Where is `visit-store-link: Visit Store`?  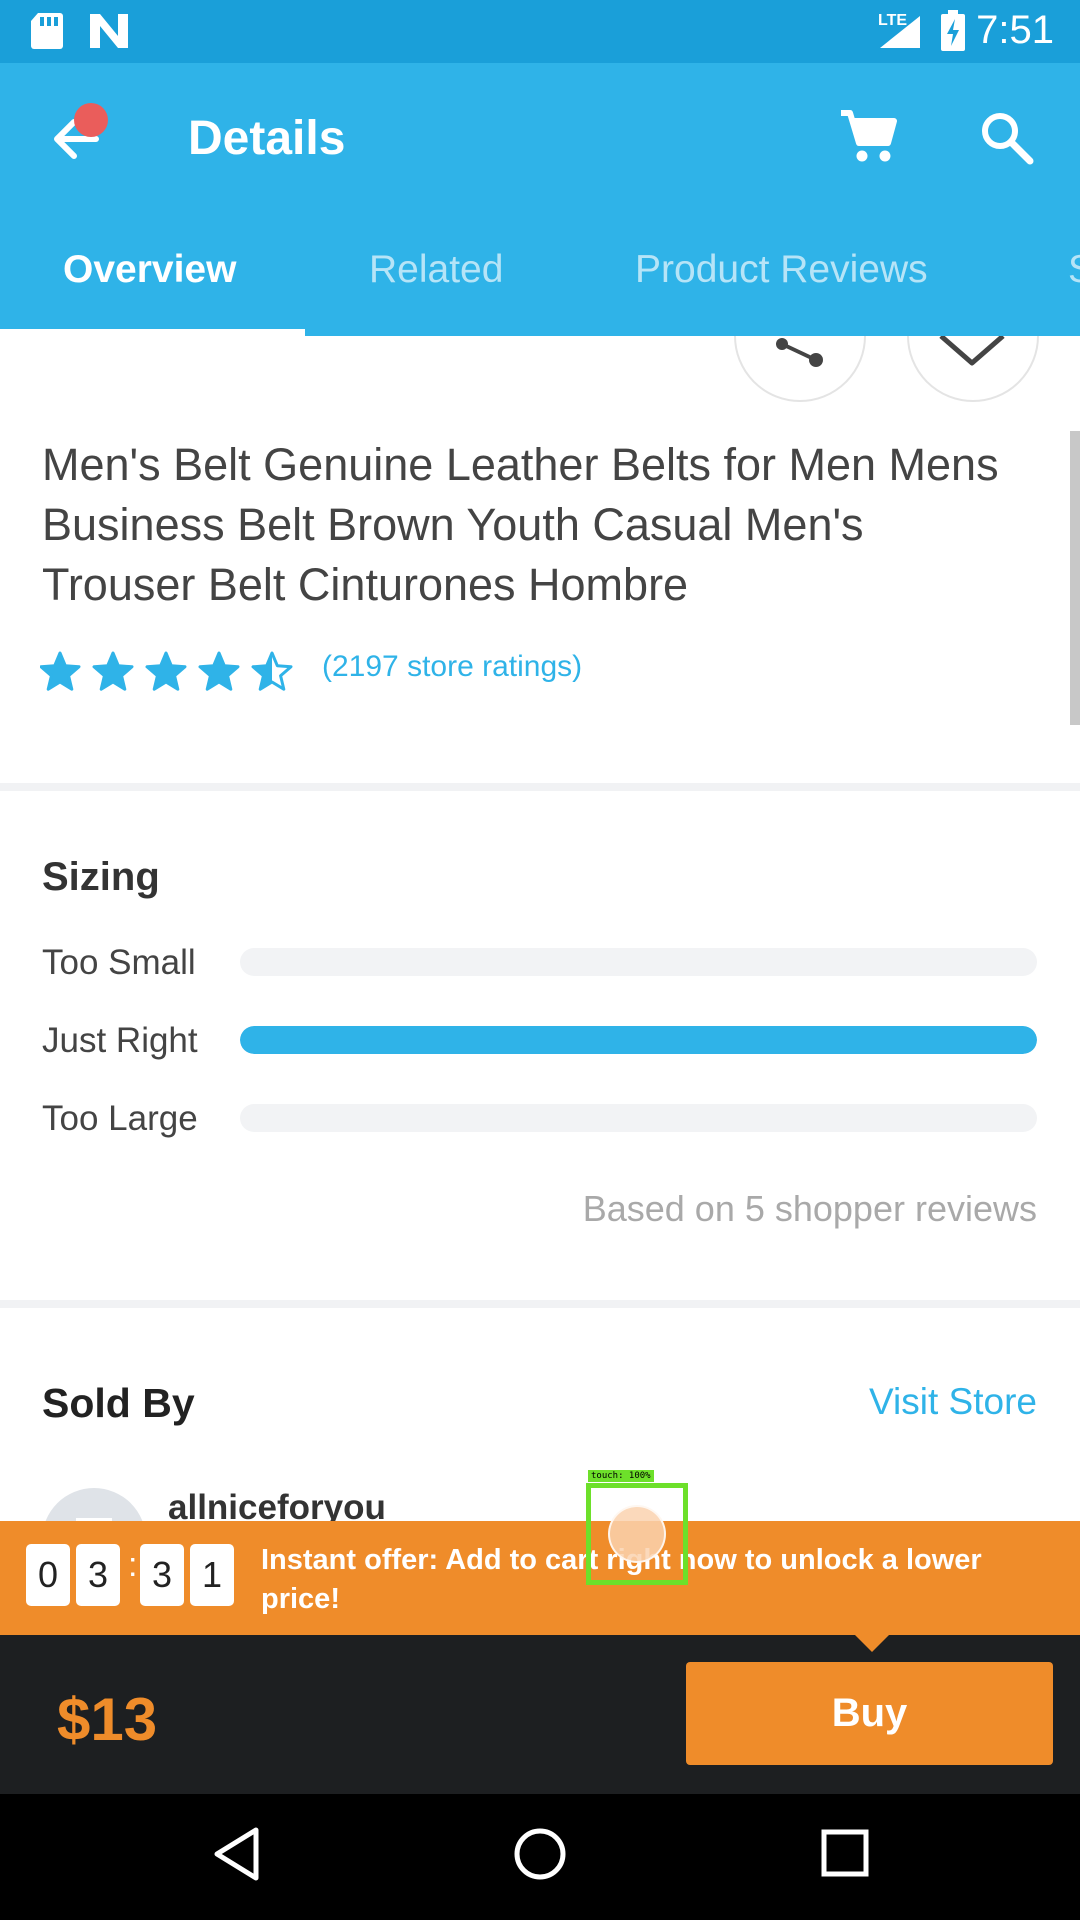
visit-store-link: Visit Store is located at coordinates (953, 1402).